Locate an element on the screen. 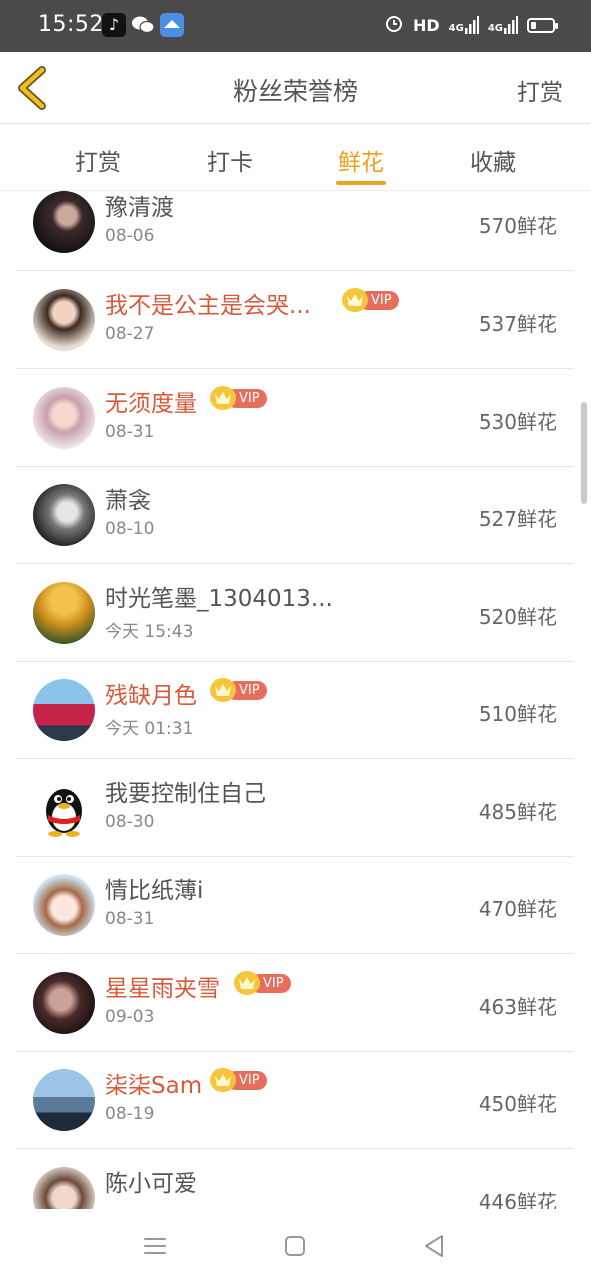 Image resolution: width=591 pixels, height=1280 pixels. hd-badge: HD is located at coordinates (426, 25).